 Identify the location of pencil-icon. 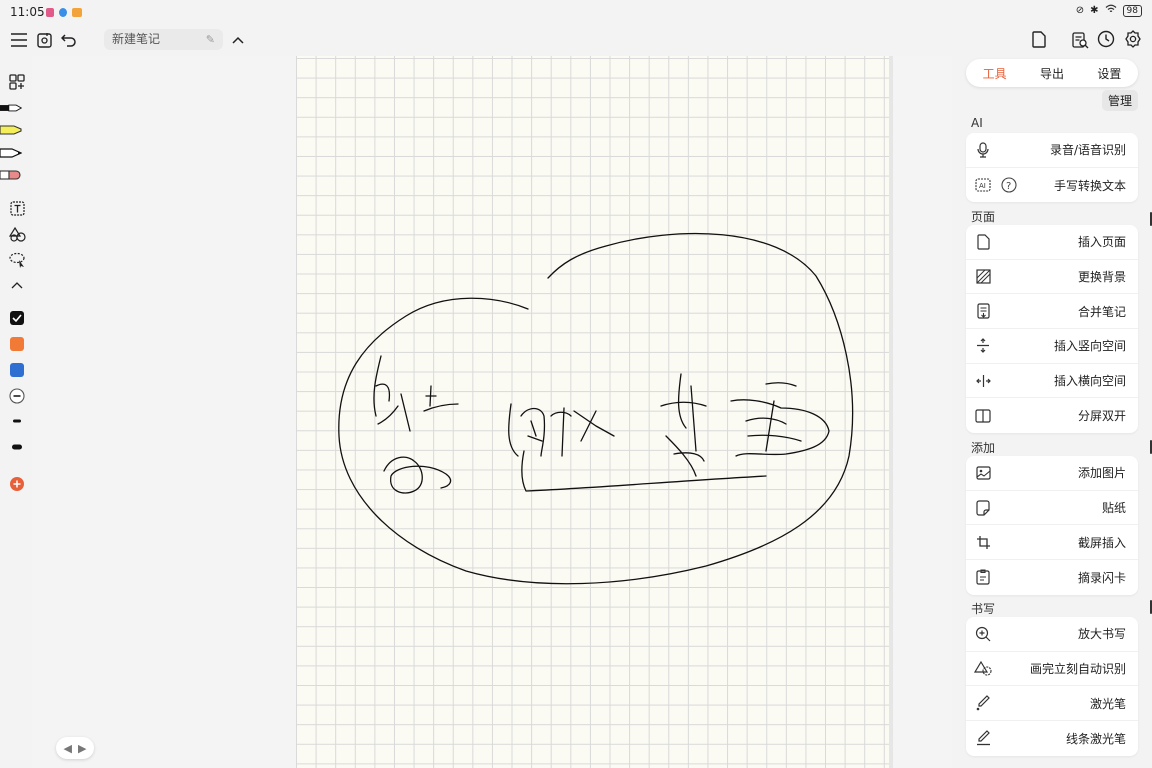
(11, 153).